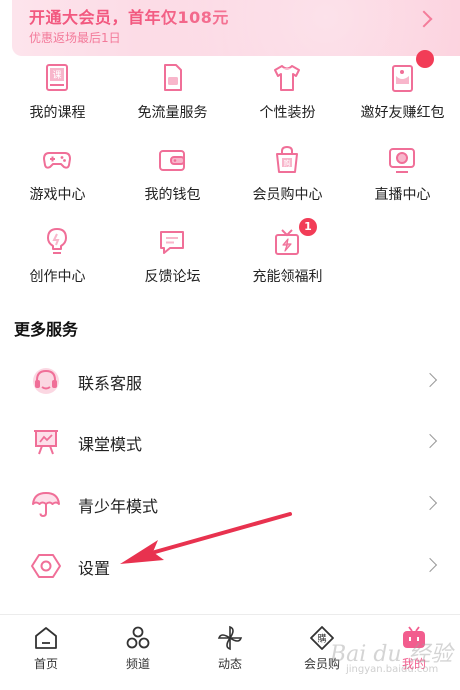  Describe the element at coordinates (75, 38) in the screenshot. I see `vip-banner-subtitle: 优惠返场最后1日` at that location.